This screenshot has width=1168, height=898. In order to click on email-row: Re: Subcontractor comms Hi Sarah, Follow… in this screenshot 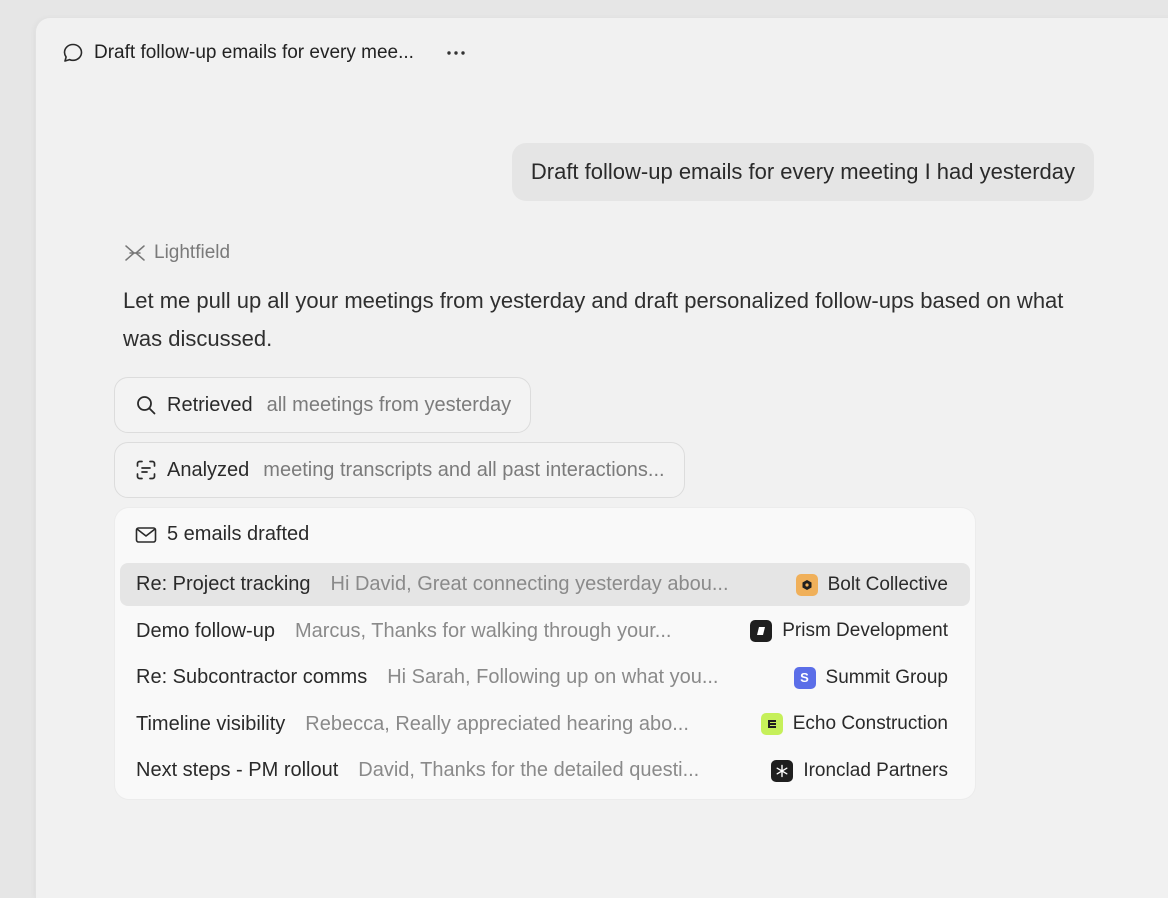, I will do `click(545, 677)`.